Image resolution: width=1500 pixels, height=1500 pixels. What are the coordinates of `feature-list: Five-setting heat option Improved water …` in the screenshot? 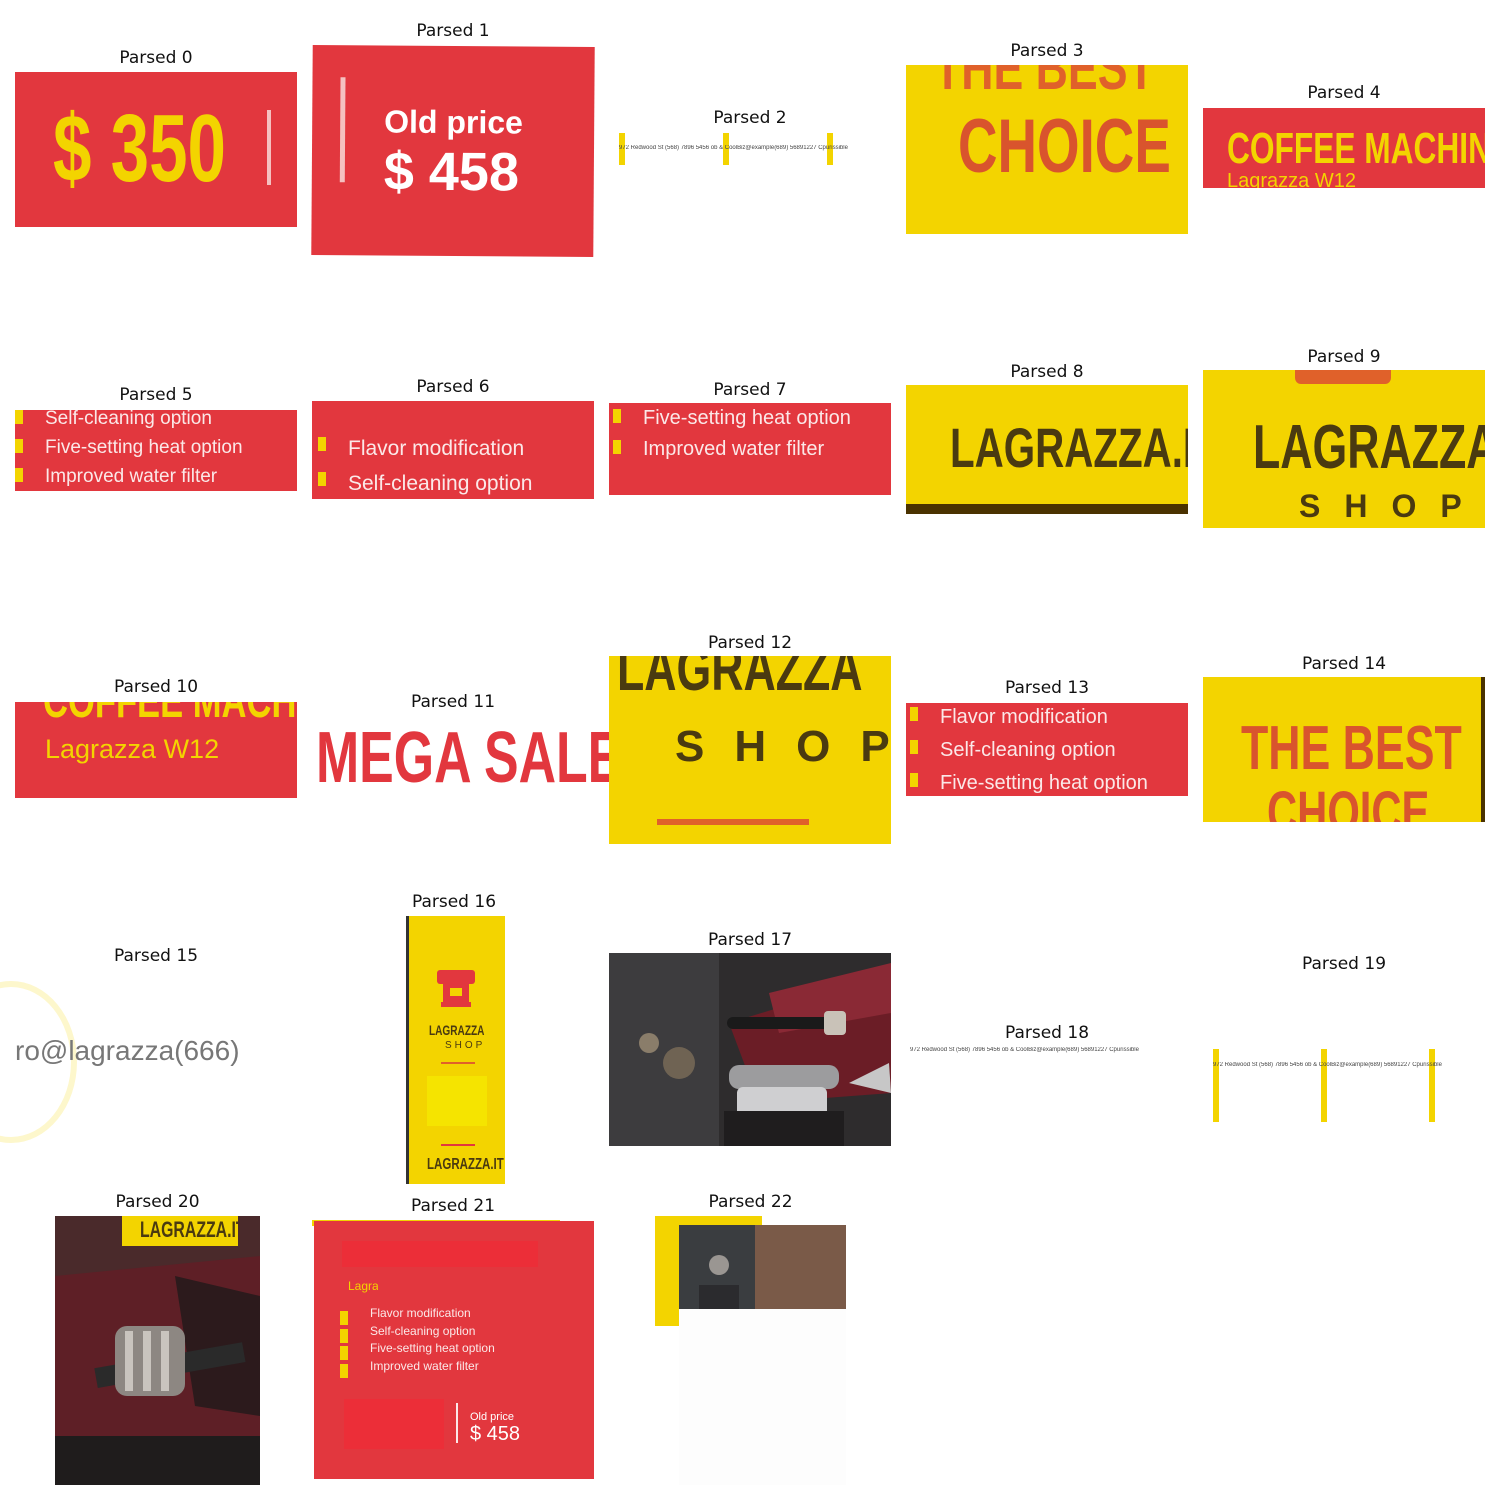 It's located at (732, 434).